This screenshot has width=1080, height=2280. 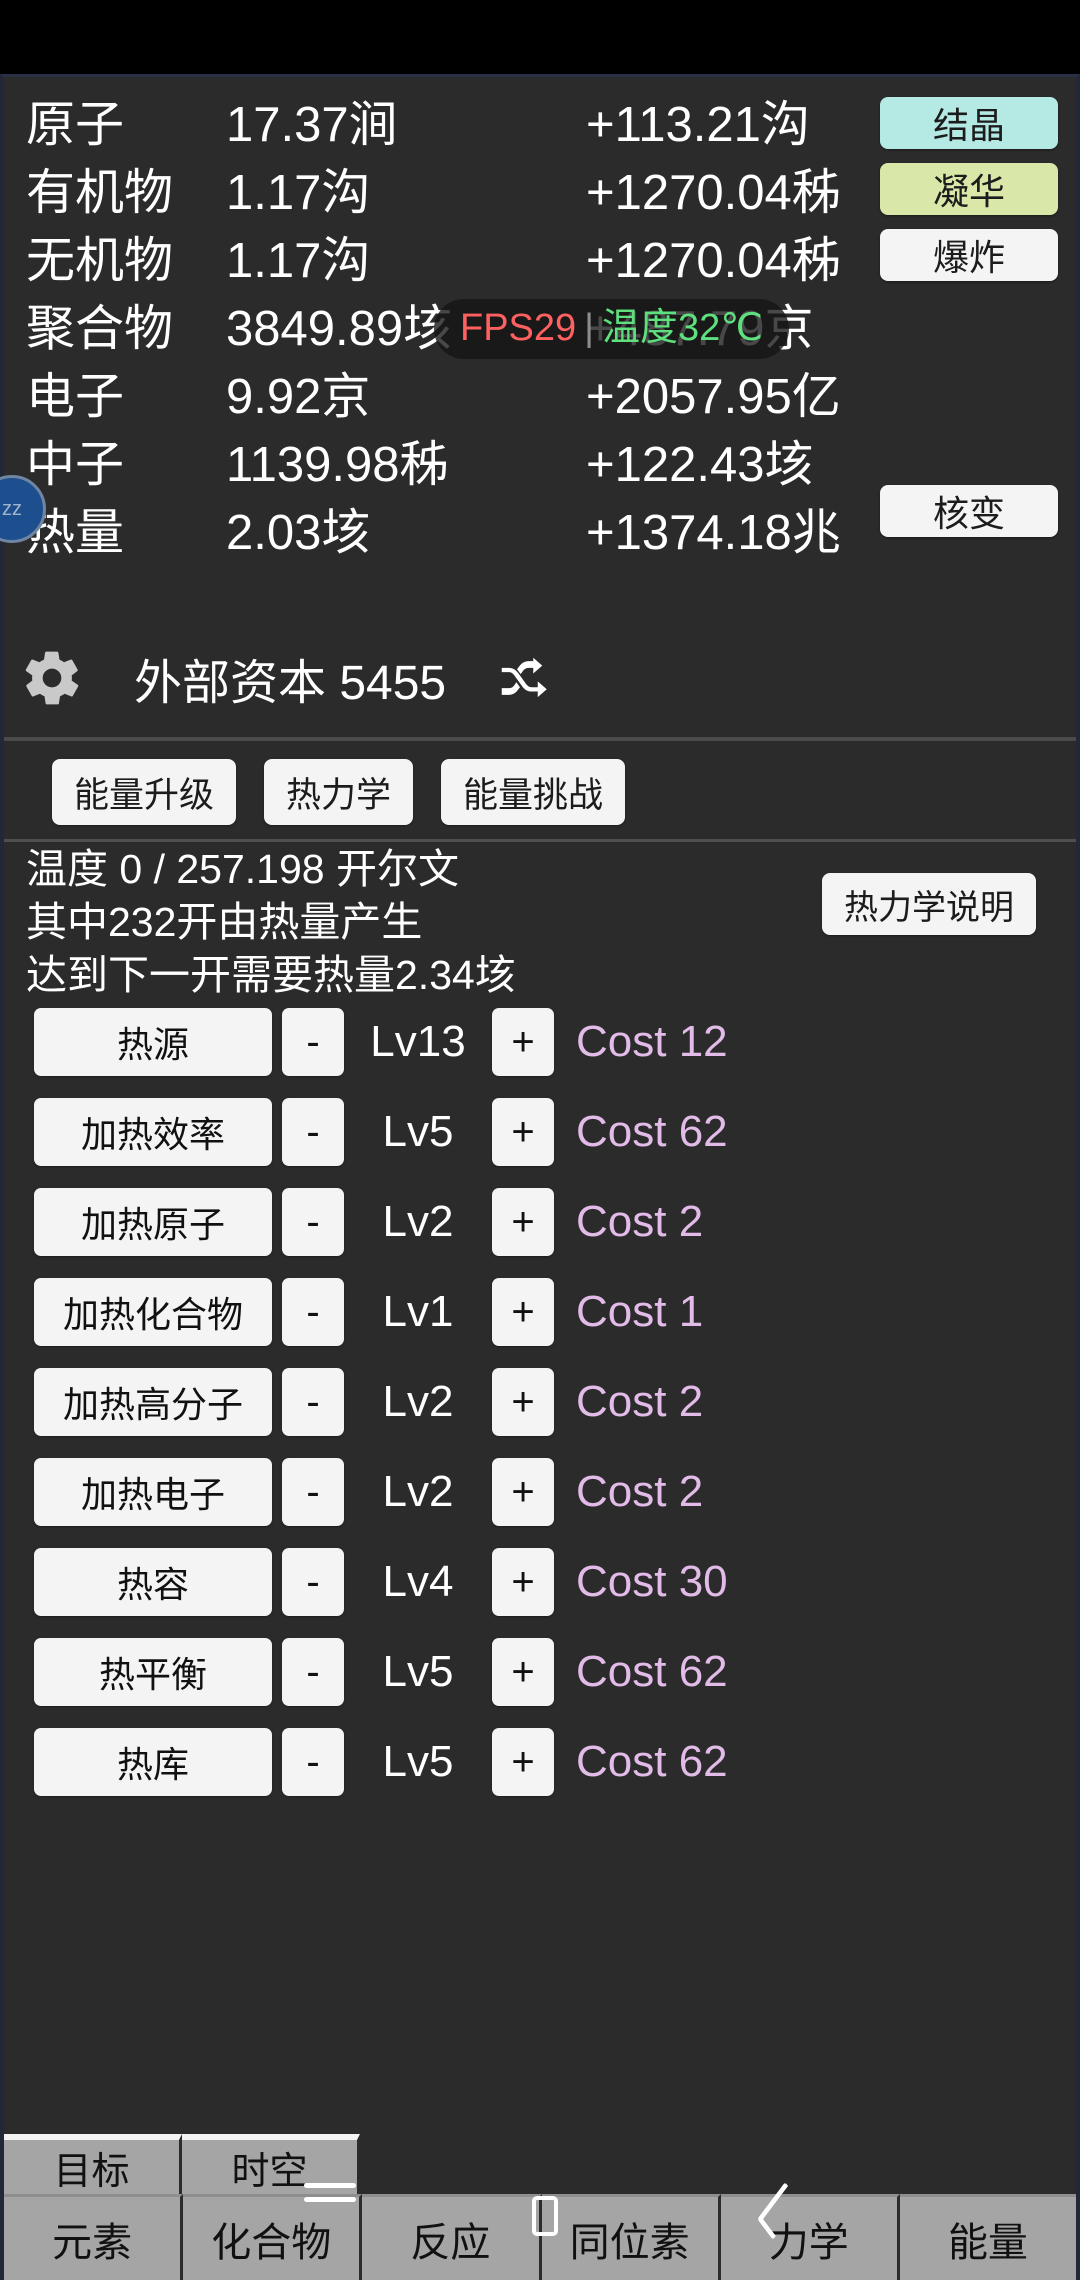 I want to click on status-bar, so click(x=540, y=37).